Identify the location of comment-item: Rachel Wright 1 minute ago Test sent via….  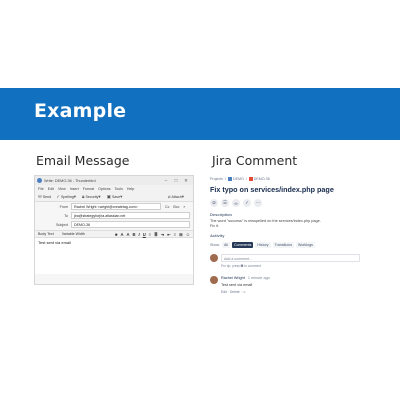
(285, 285).